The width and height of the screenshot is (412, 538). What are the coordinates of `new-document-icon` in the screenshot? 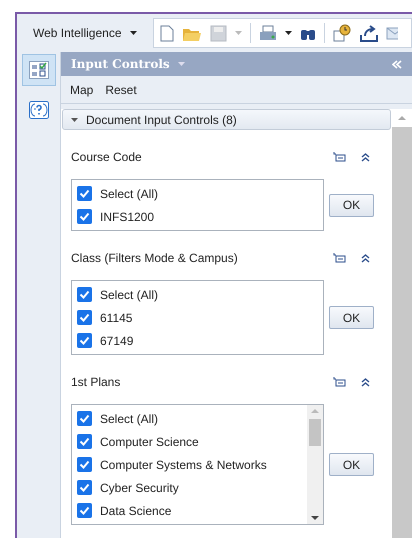 It's located at (167, 33).